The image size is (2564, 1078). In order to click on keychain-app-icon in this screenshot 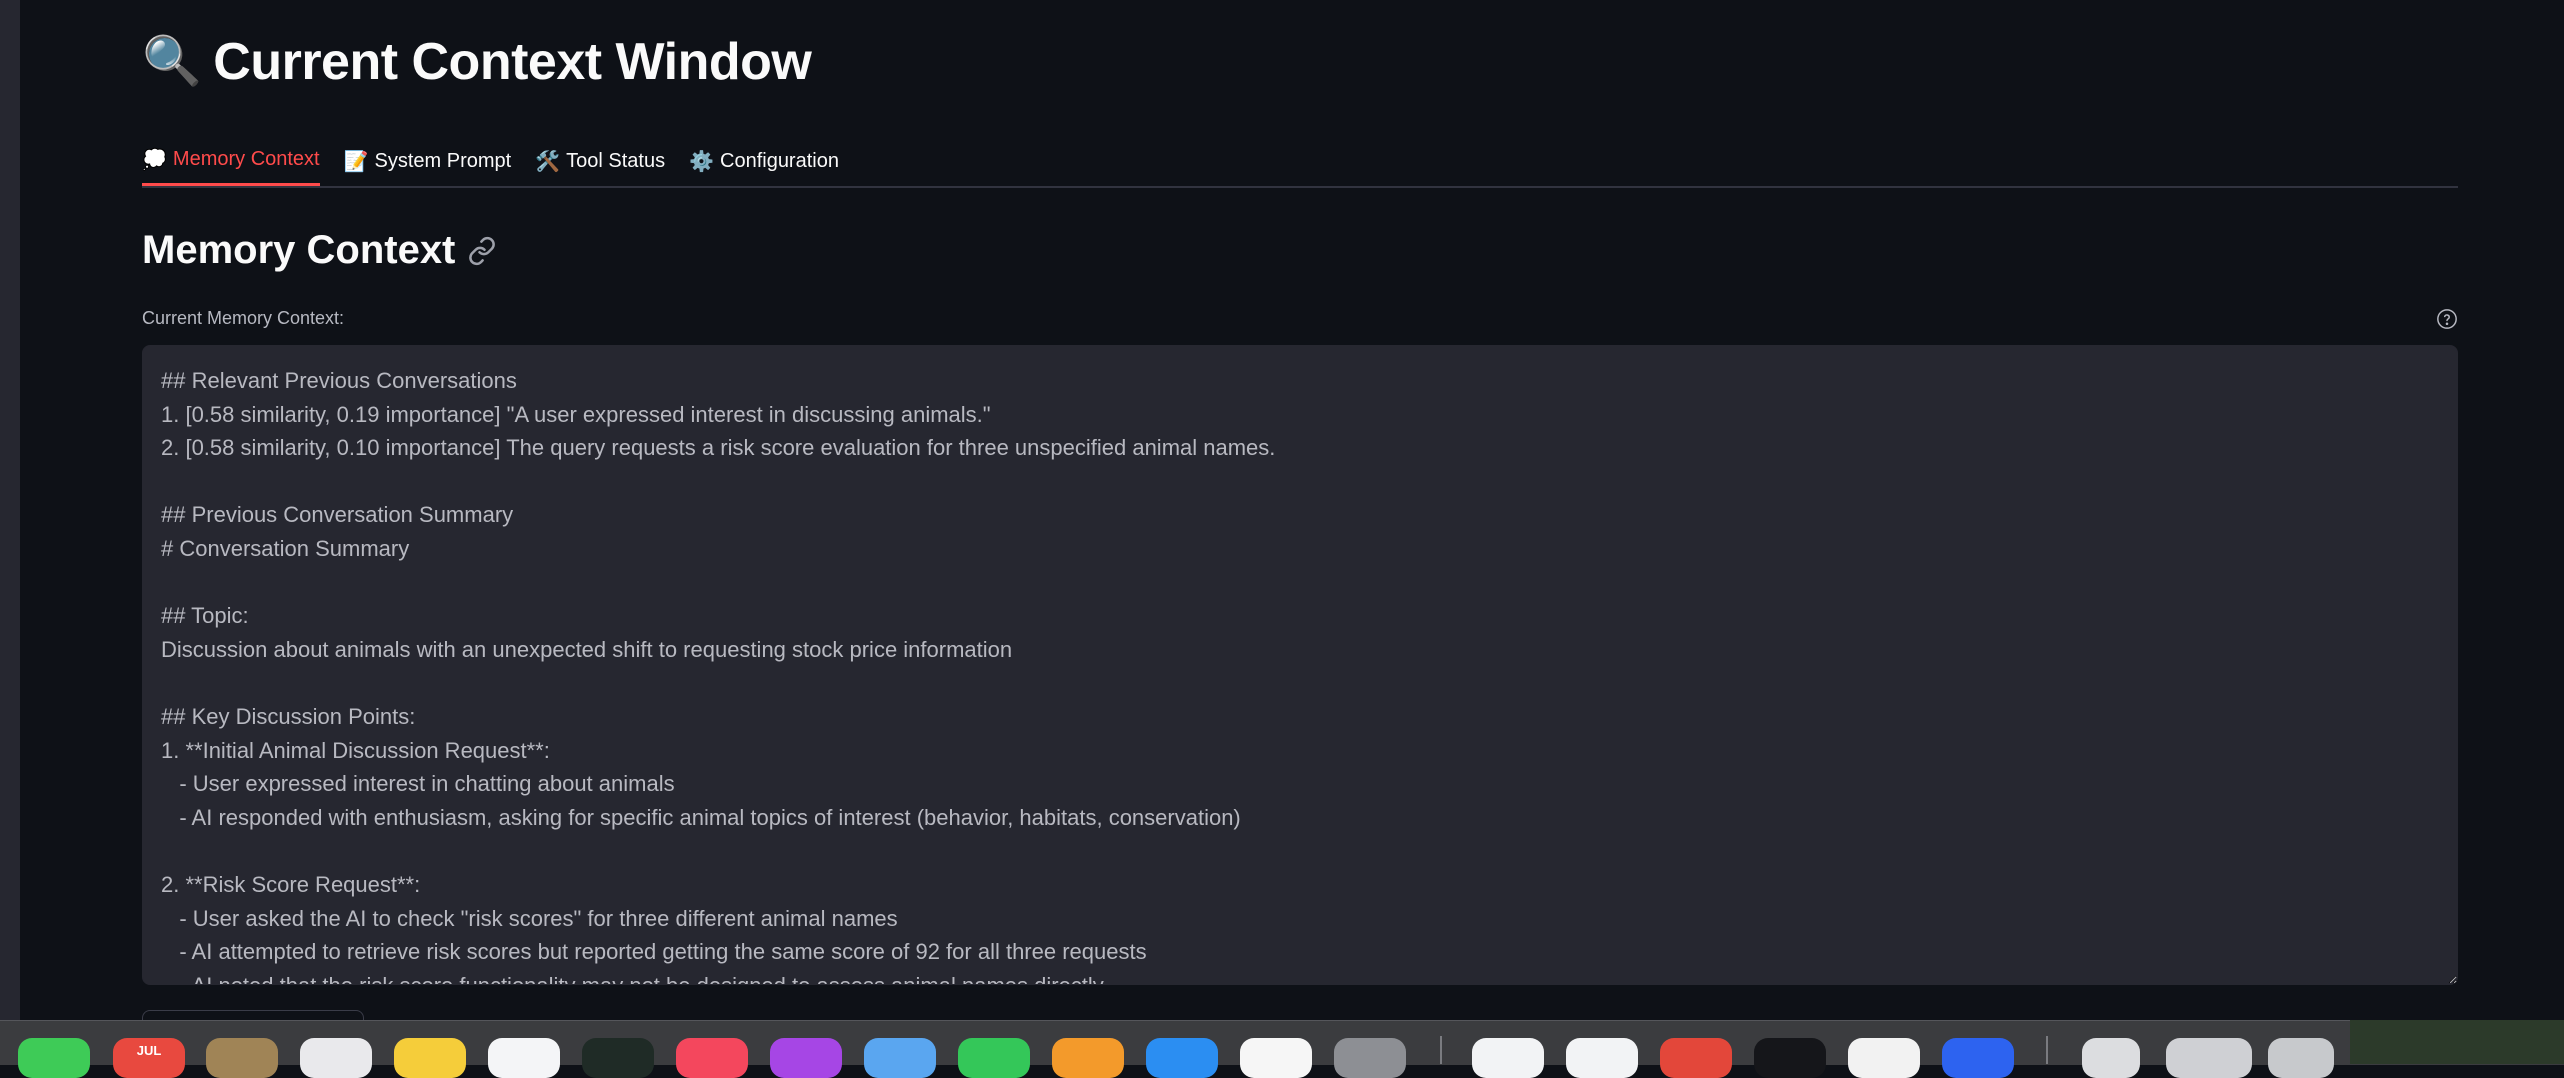, I will do `click(242, 1058)`.